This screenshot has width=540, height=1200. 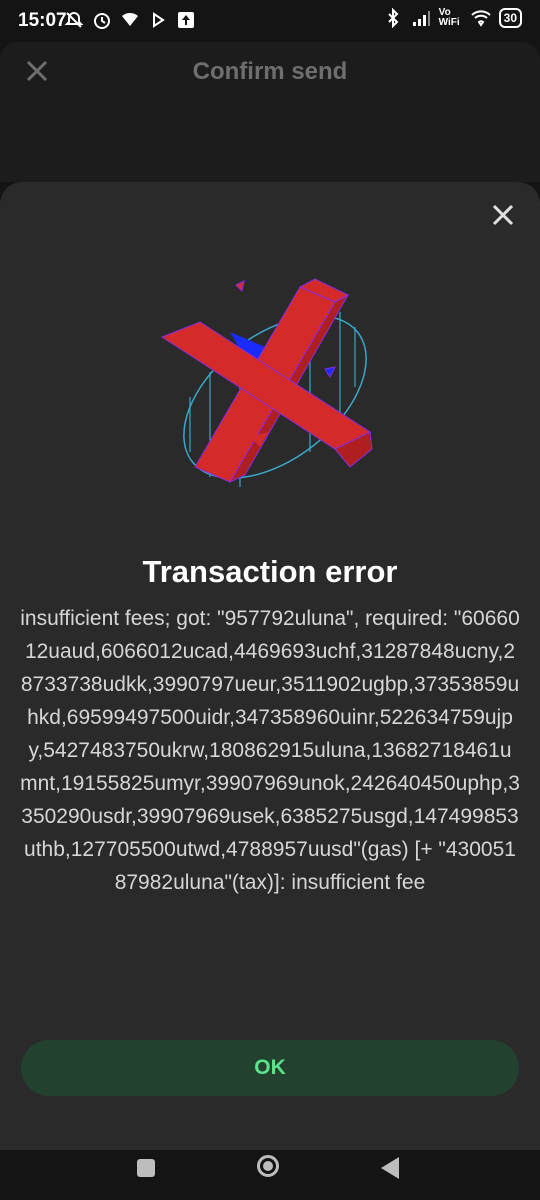 I want to click on upload-icon, so click(x=186, y=20).